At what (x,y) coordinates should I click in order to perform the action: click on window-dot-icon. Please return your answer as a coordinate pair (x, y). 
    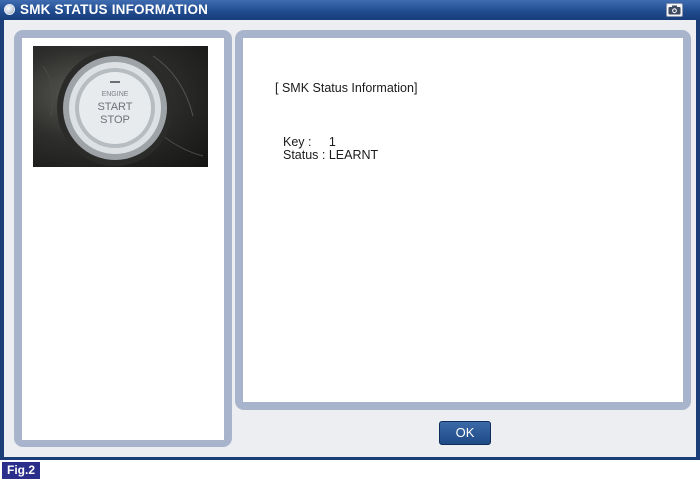
    Looking at the image, I should click on (9, 9).